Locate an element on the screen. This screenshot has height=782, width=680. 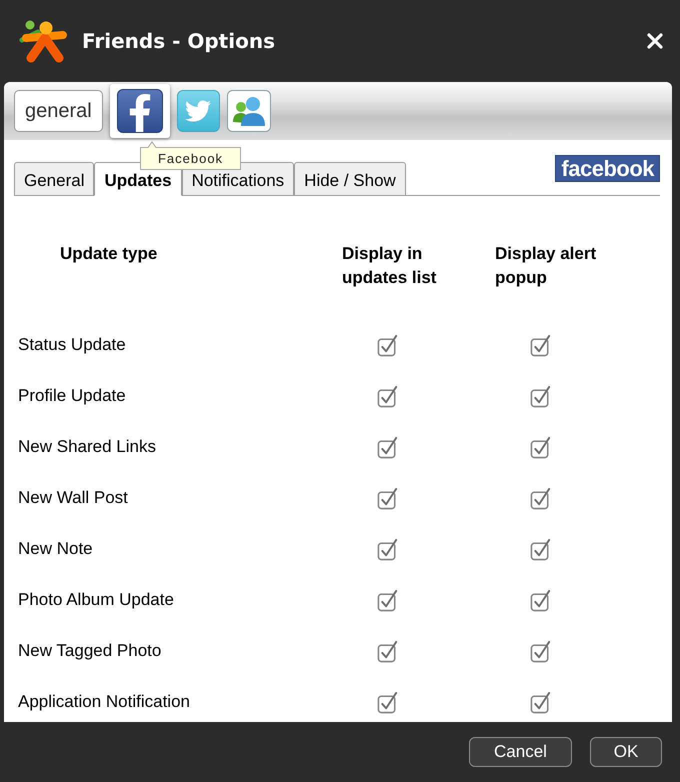
account-button is located at coordinates (140, 111).